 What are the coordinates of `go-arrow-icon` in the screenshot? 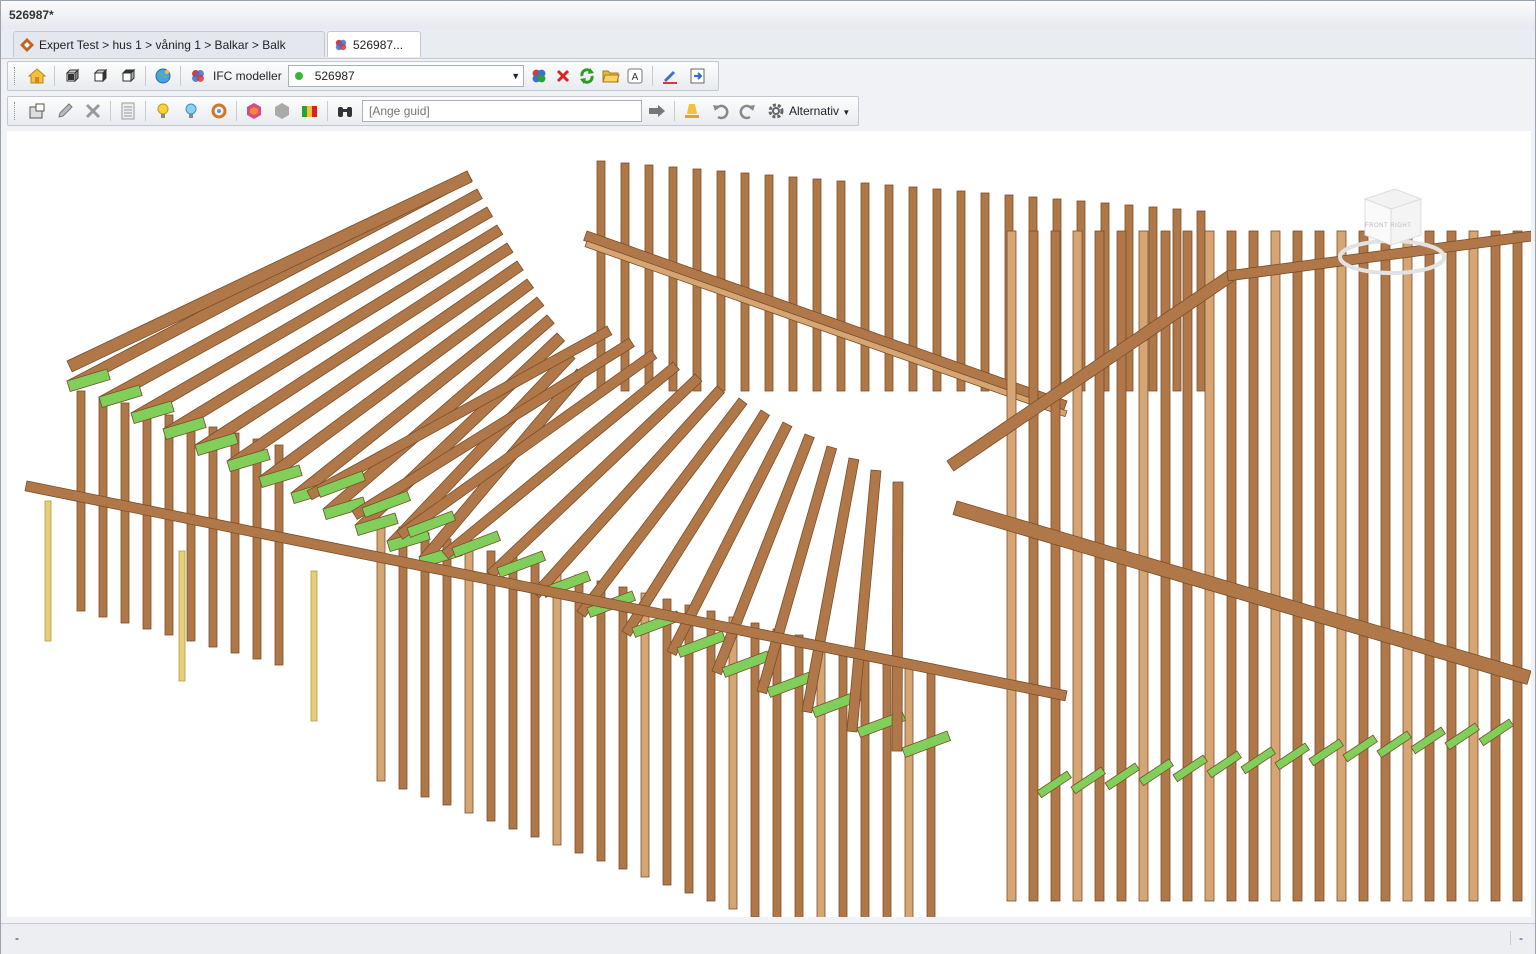 It's located at (657, 111).